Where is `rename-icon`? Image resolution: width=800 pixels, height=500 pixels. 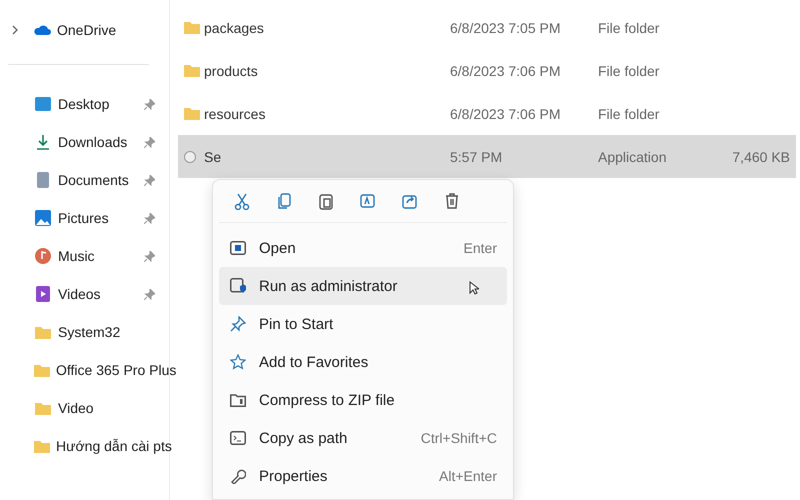 rename-icon is located at coordinates (368, 201).